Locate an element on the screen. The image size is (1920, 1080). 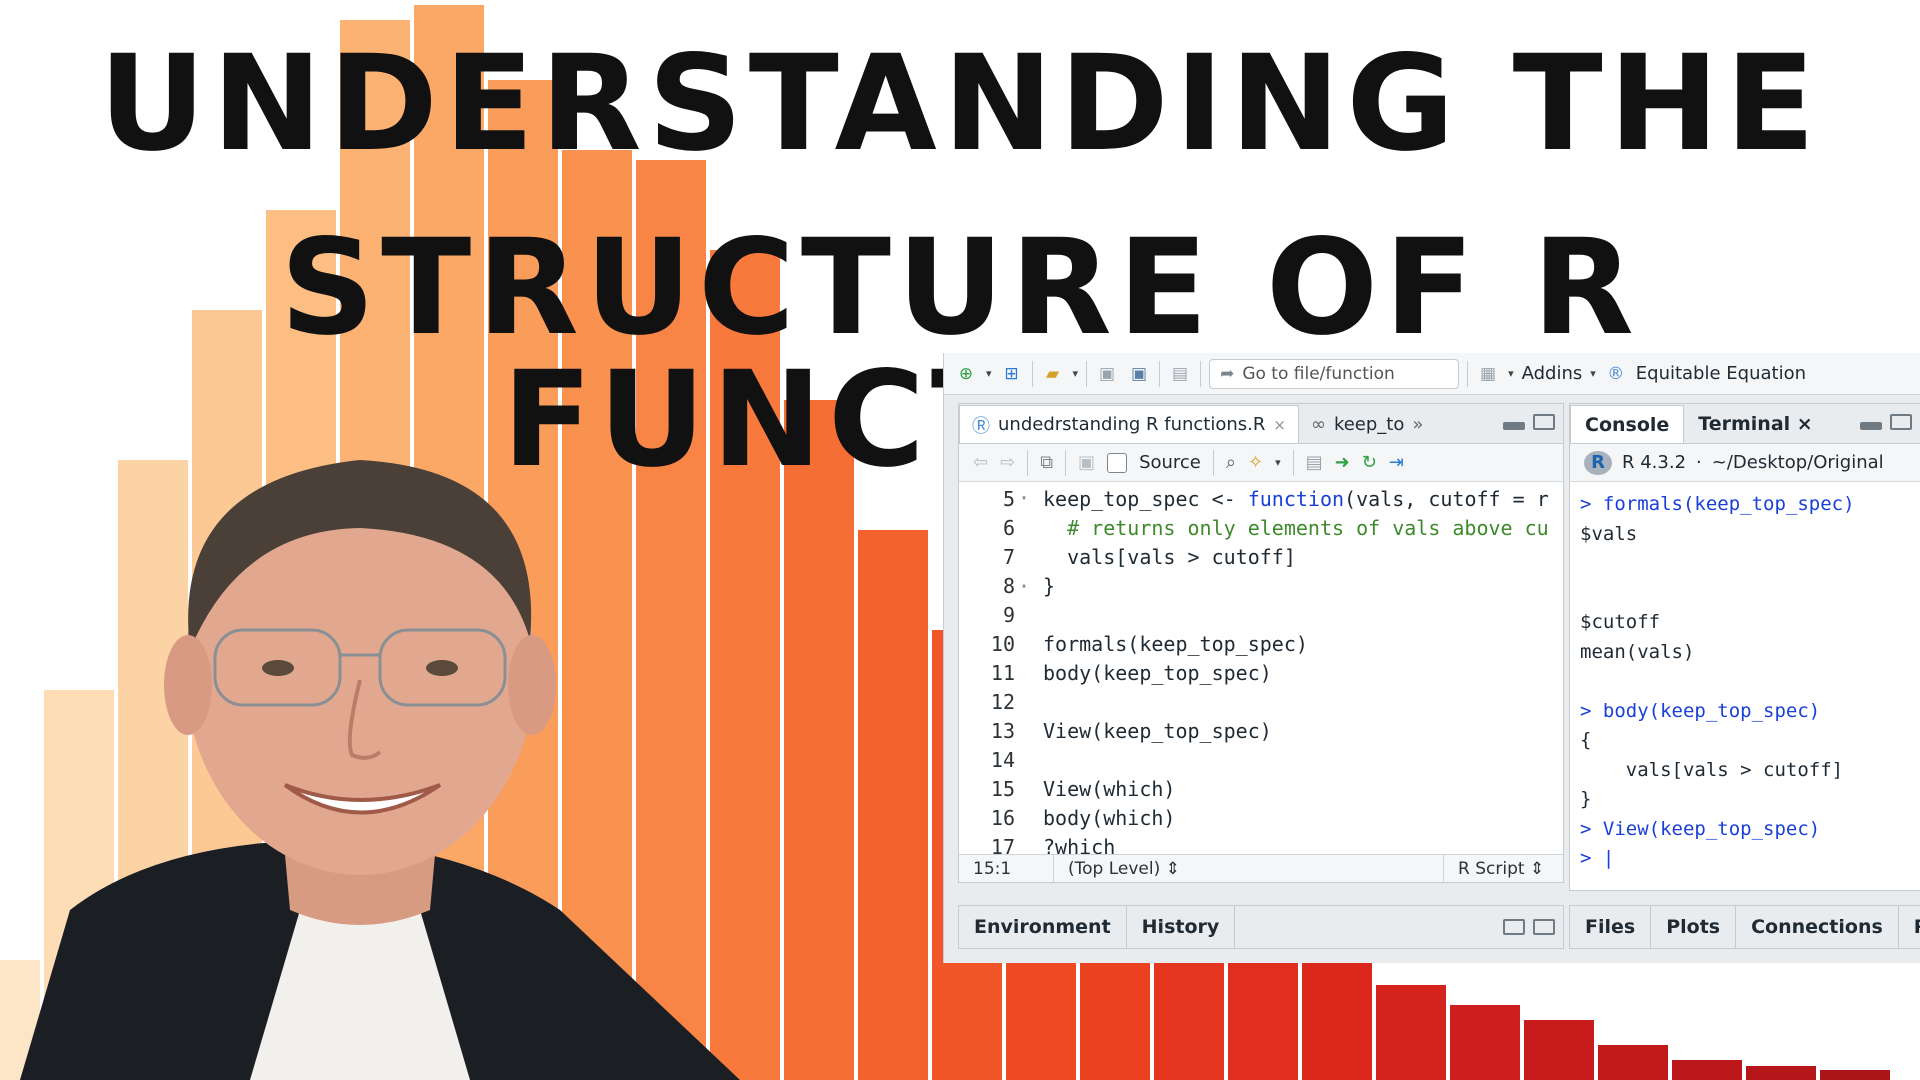
go-to-file-input: ➦ Go to file/function is located at coordinates (1334, 373).